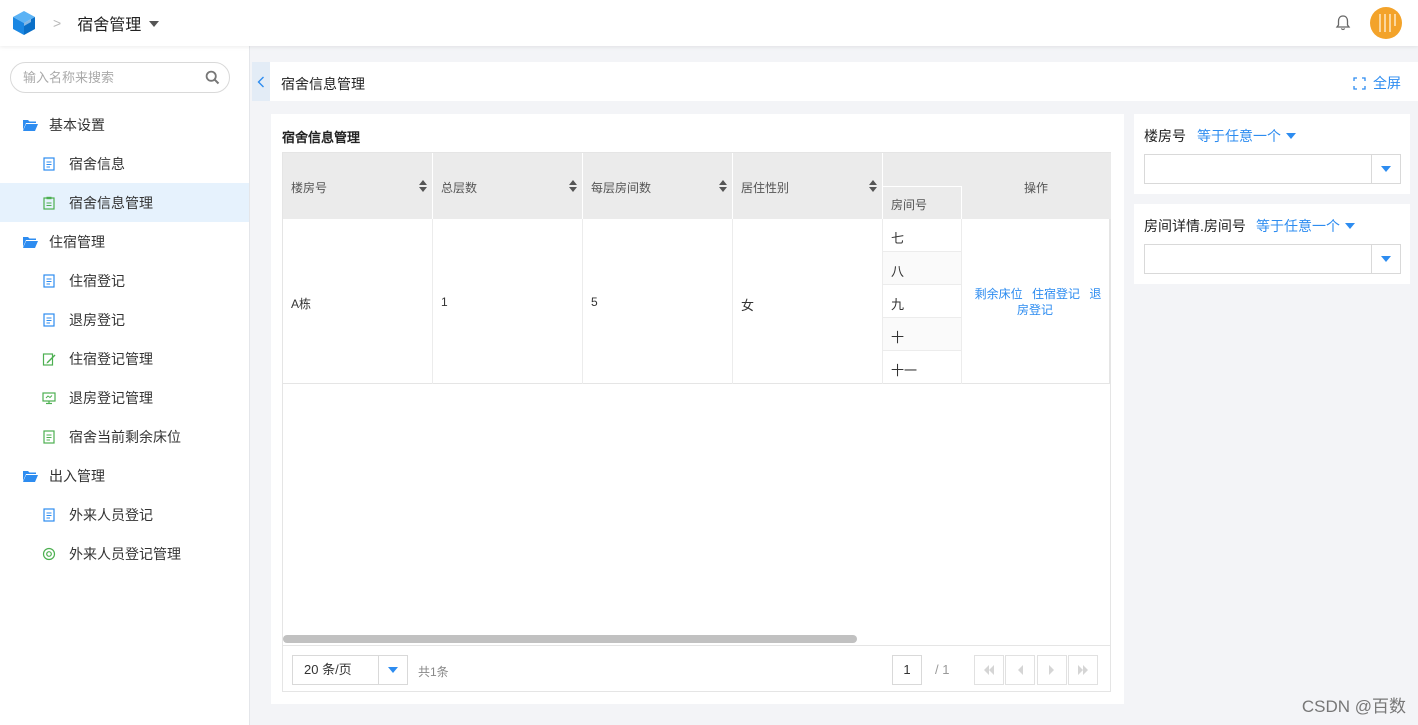  I want to click on page-size-select: 20 条/页, so click(350, 670).